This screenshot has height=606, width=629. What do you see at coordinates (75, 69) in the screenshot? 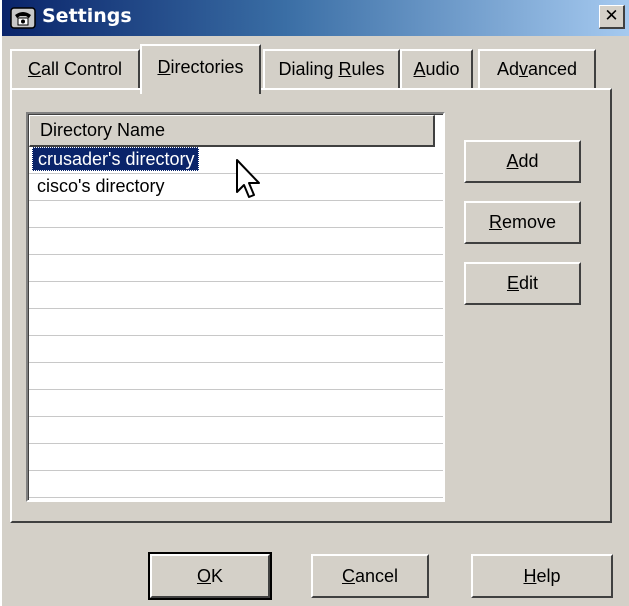
I see `tab-call-control: Call Control` at bounding box center [75, 69].